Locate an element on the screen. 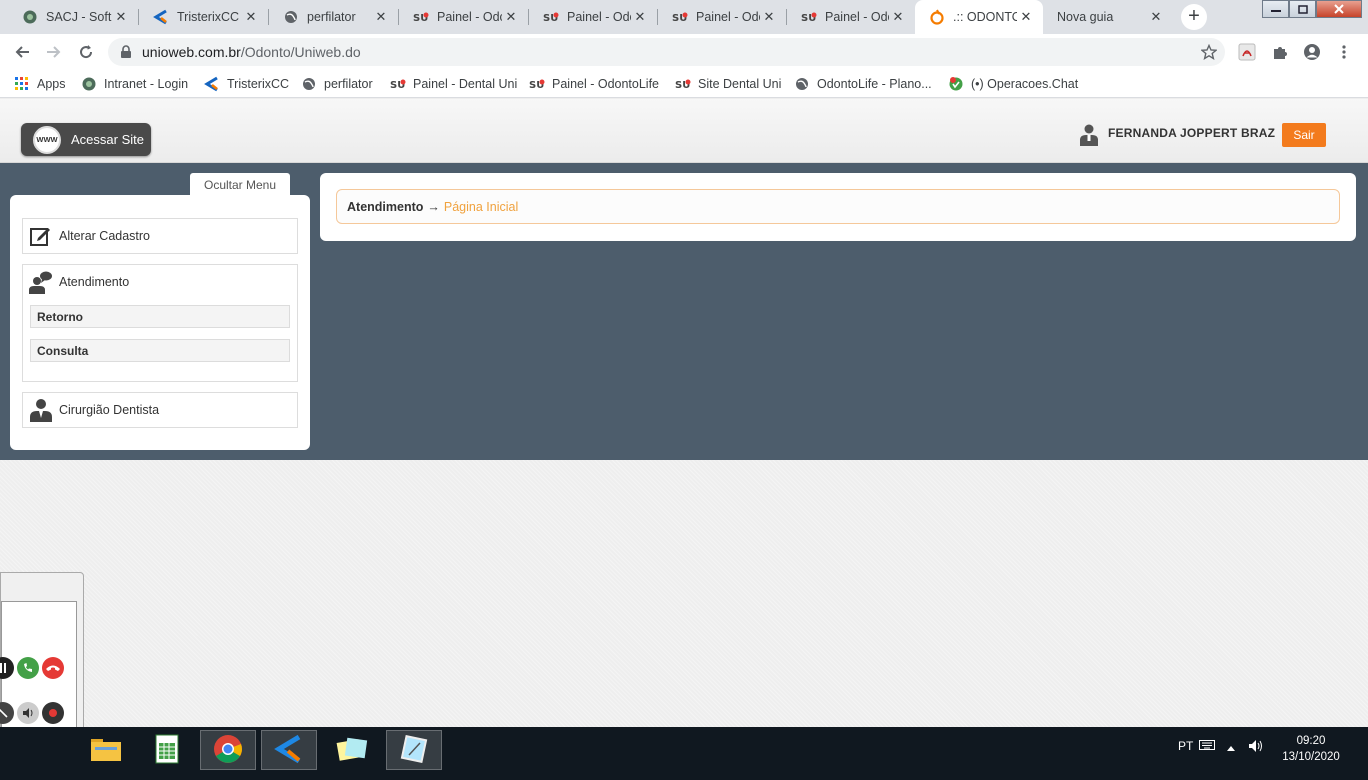  taskbar-calc is located at coordinates (167, 750).